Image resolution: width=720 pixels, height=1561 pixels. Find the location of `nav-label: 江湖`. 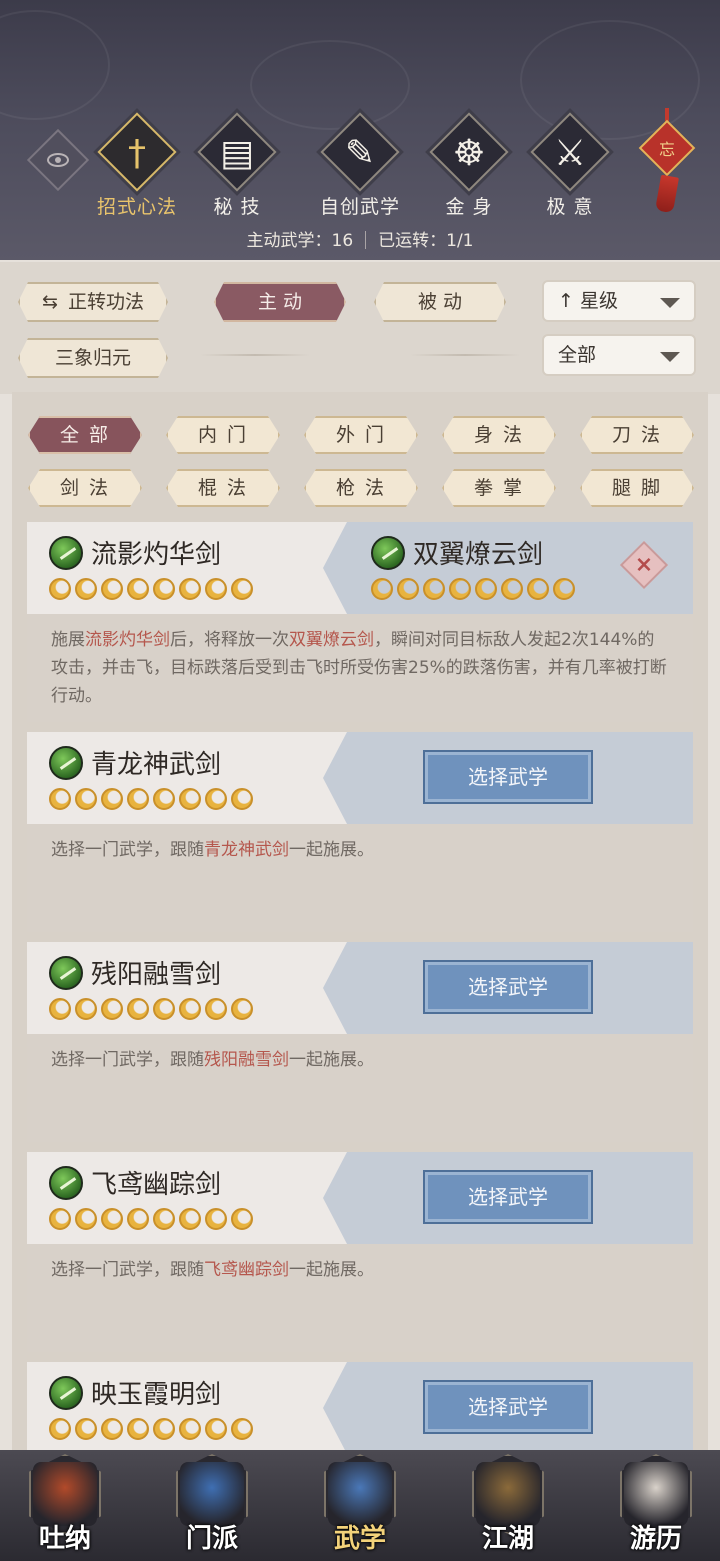

nav-label: 江湖 is located at coordinates (507, 1539).